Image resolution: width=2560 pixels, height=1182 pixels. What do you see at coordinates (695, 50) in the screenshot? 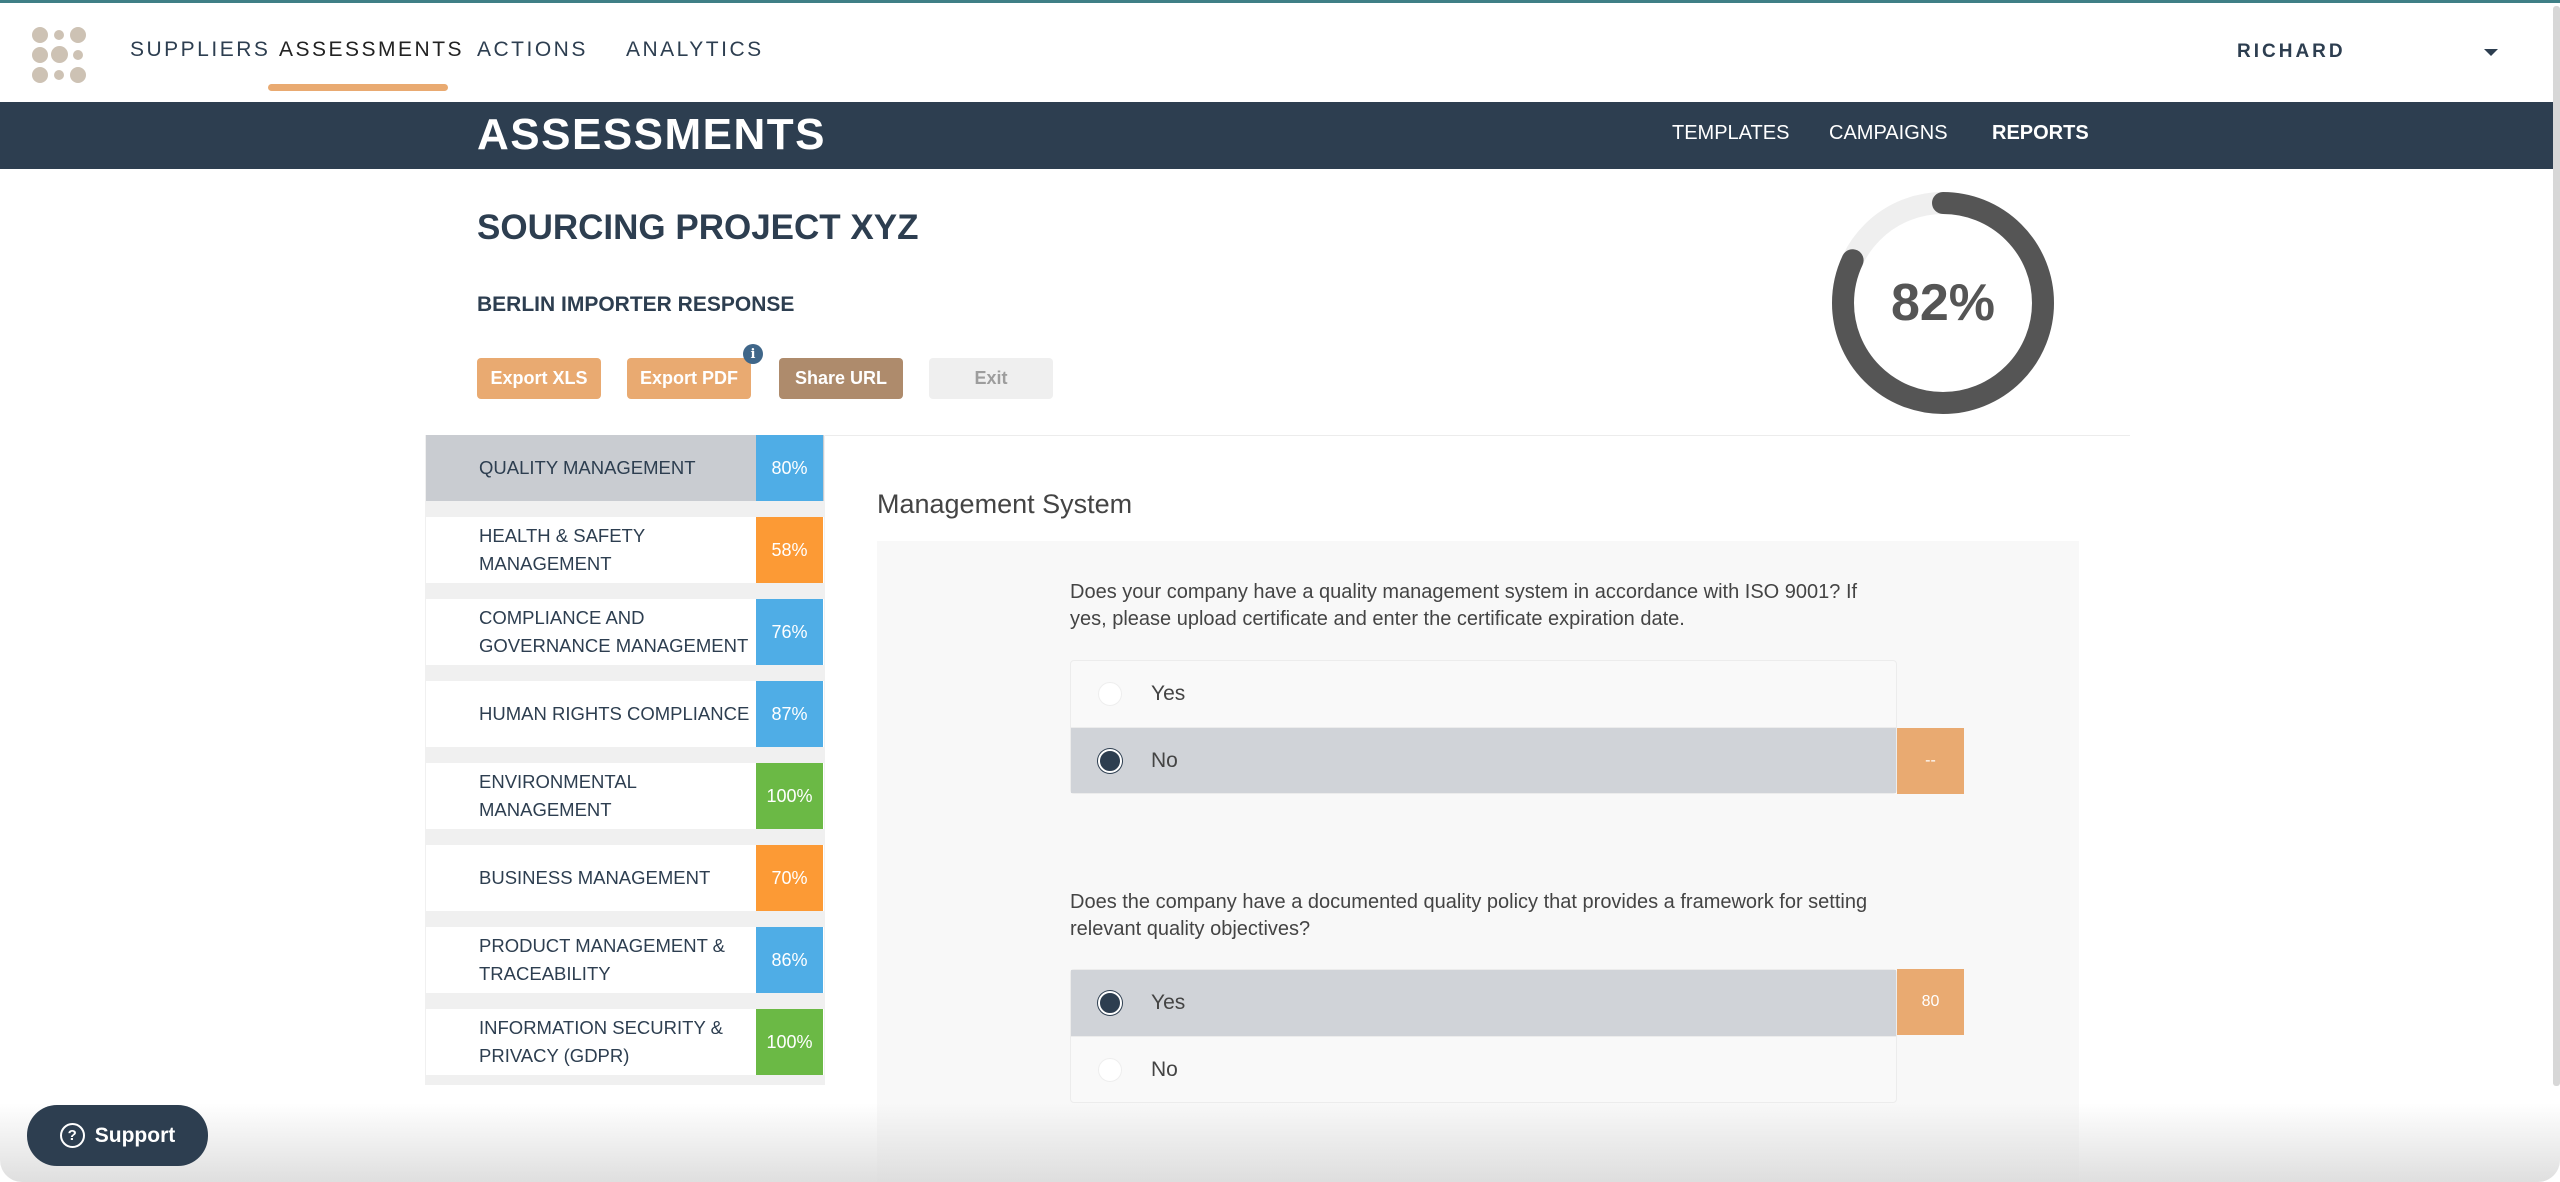
I see `nav-analytics: ANALYTICS` at bounding box center [695, 50].